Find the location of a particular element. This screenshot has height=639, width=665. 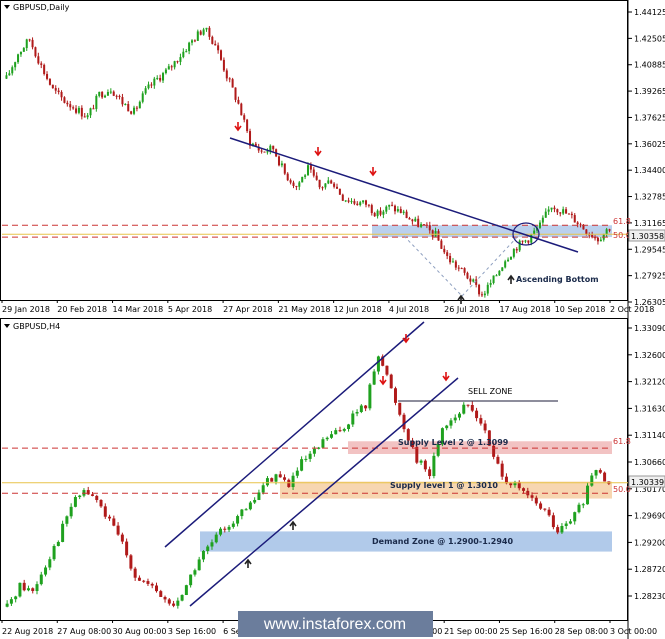

daily-title-text: GBPUSD,Daily is located at coordinates (41, 7).